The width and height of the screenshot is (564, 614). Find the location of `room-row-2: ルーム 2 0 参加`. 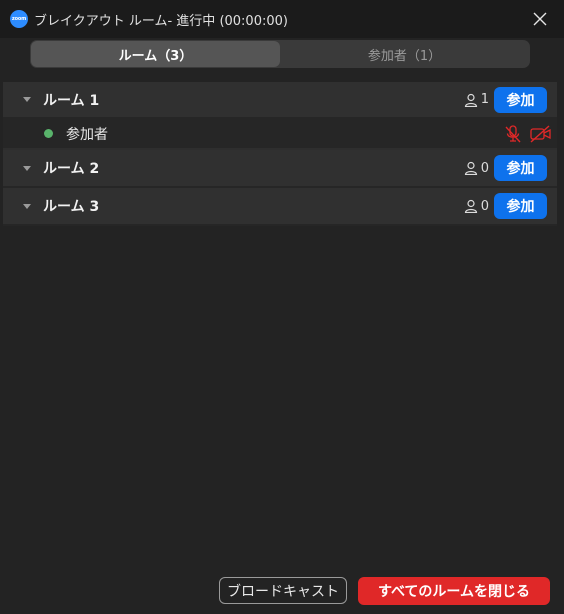

room-row-2: ルーム 2 0 参加 is located at coordinates (280, 169).